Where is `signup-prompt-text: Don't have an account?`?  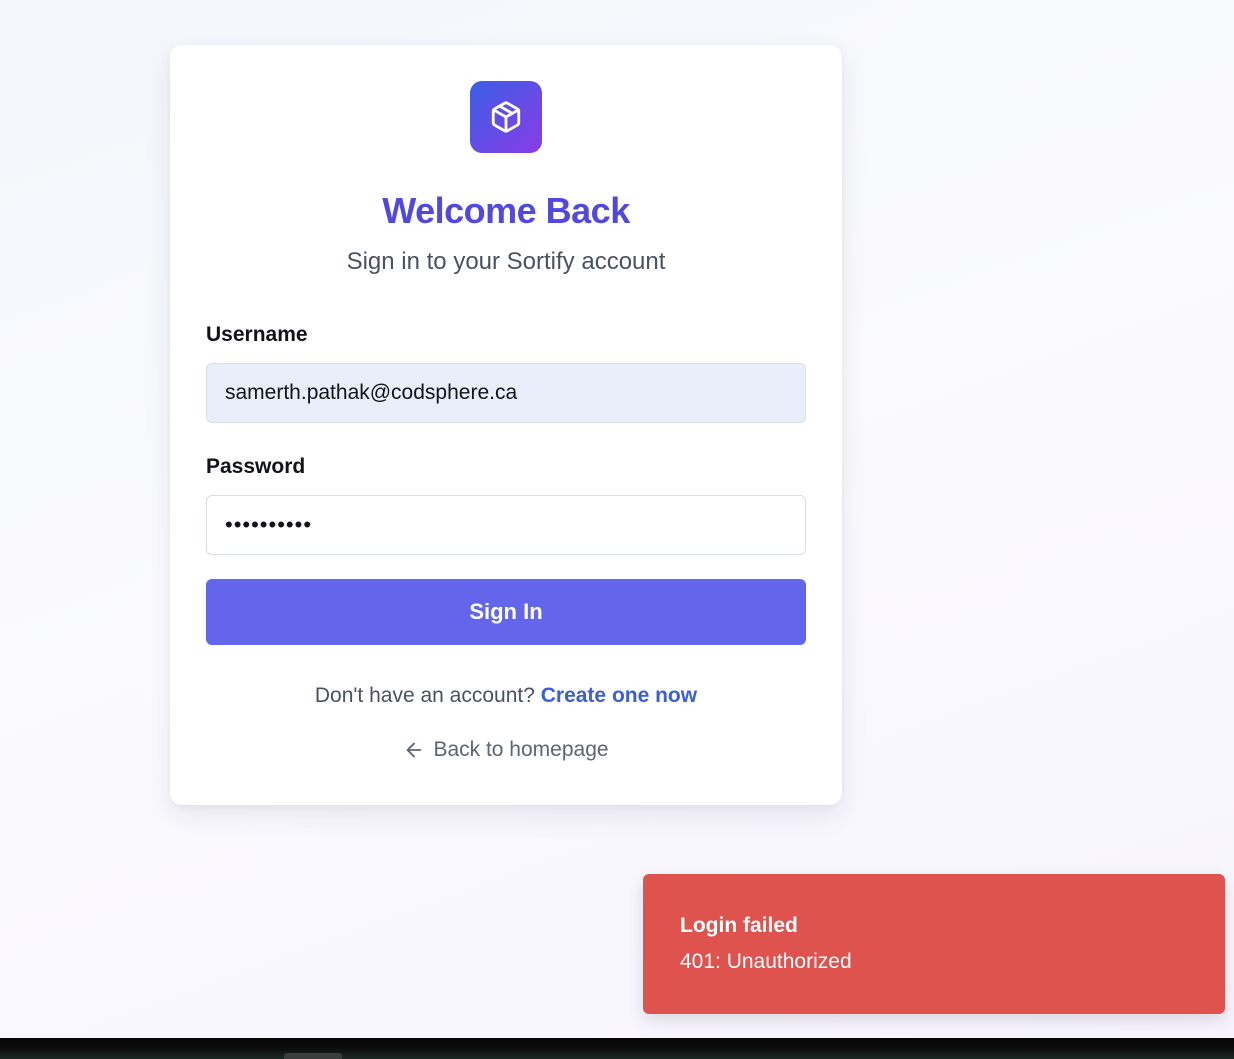
signup-prompt-text: Don't have an account? is located at coordinates (424, 695).